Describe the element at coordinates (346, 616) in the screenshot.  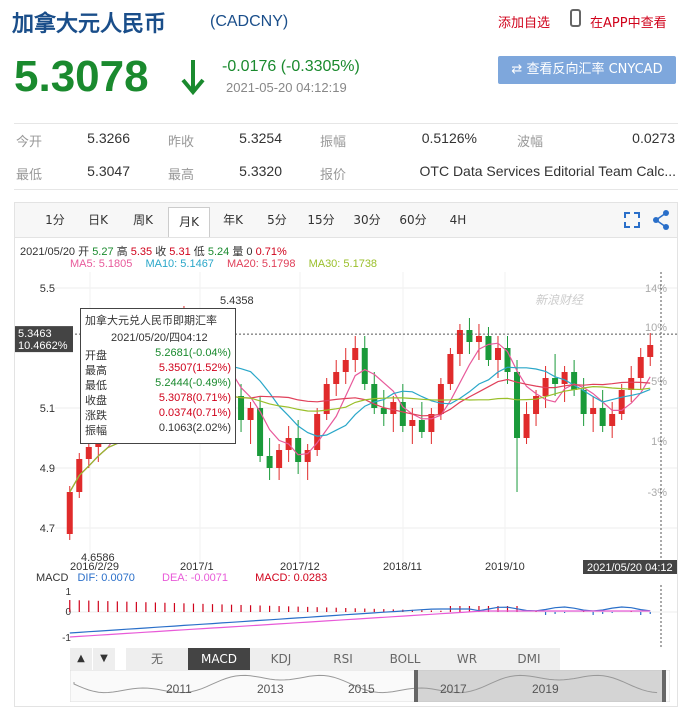
I see `macd-chart: 1 0 -1` at that location.